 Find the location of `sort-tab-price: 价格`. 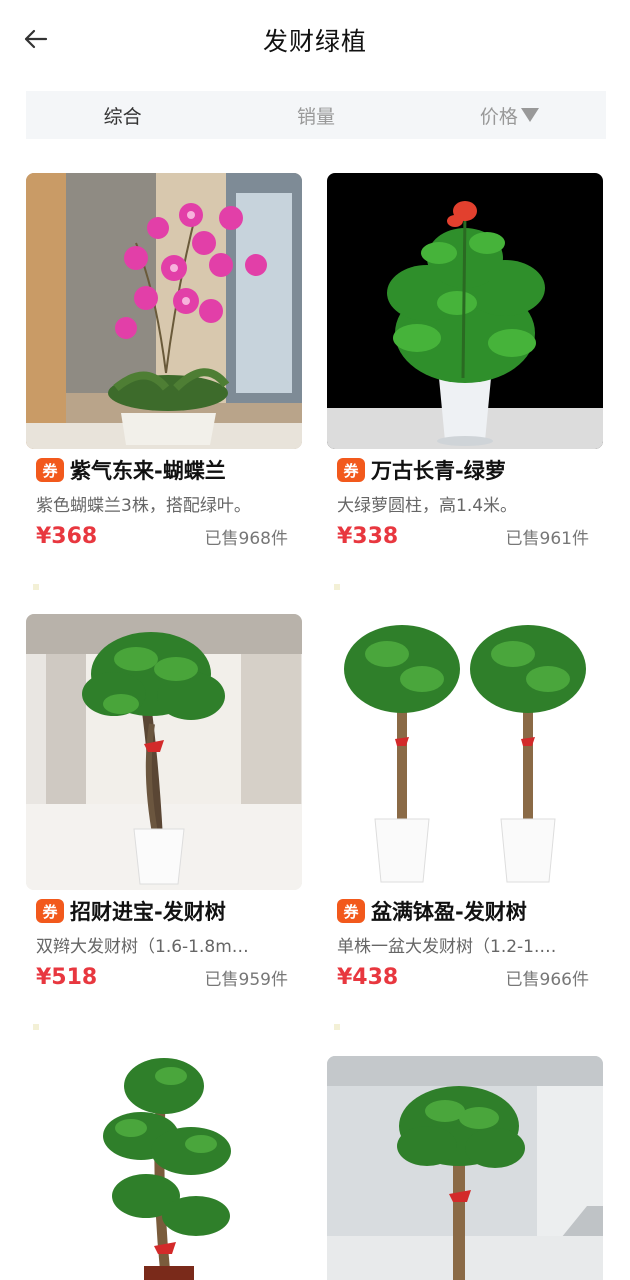

sort-tab-price: 价格 is located at coordinates (509, 115).